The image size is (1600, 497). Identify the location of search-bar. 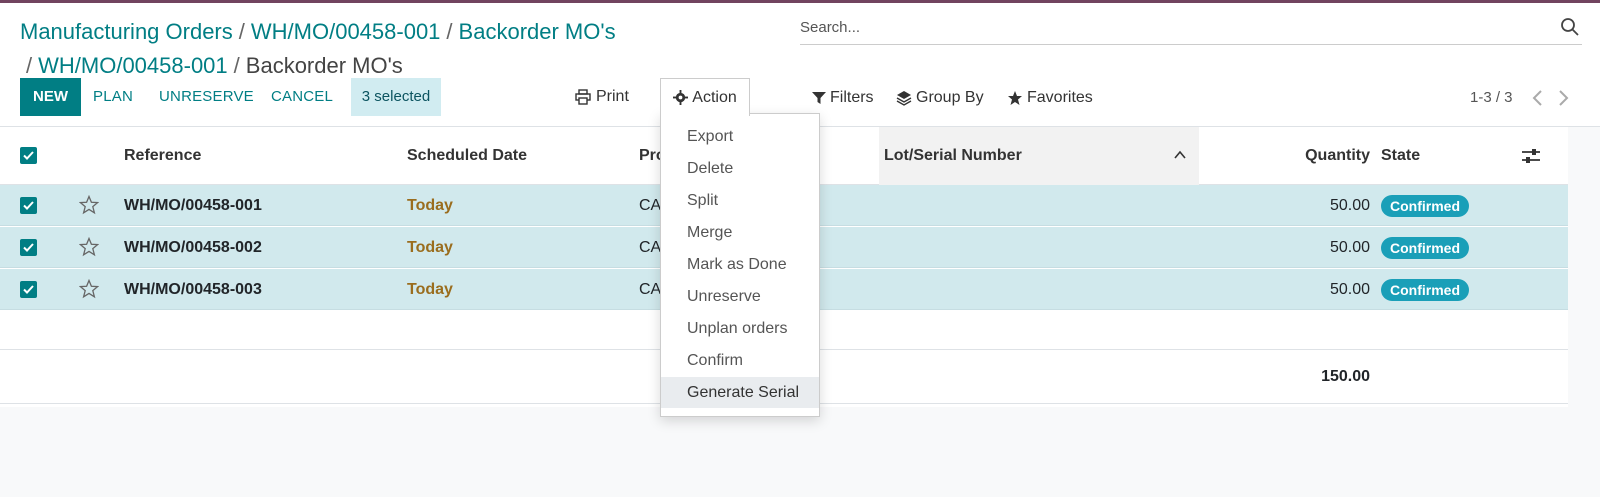
(1191, 28).